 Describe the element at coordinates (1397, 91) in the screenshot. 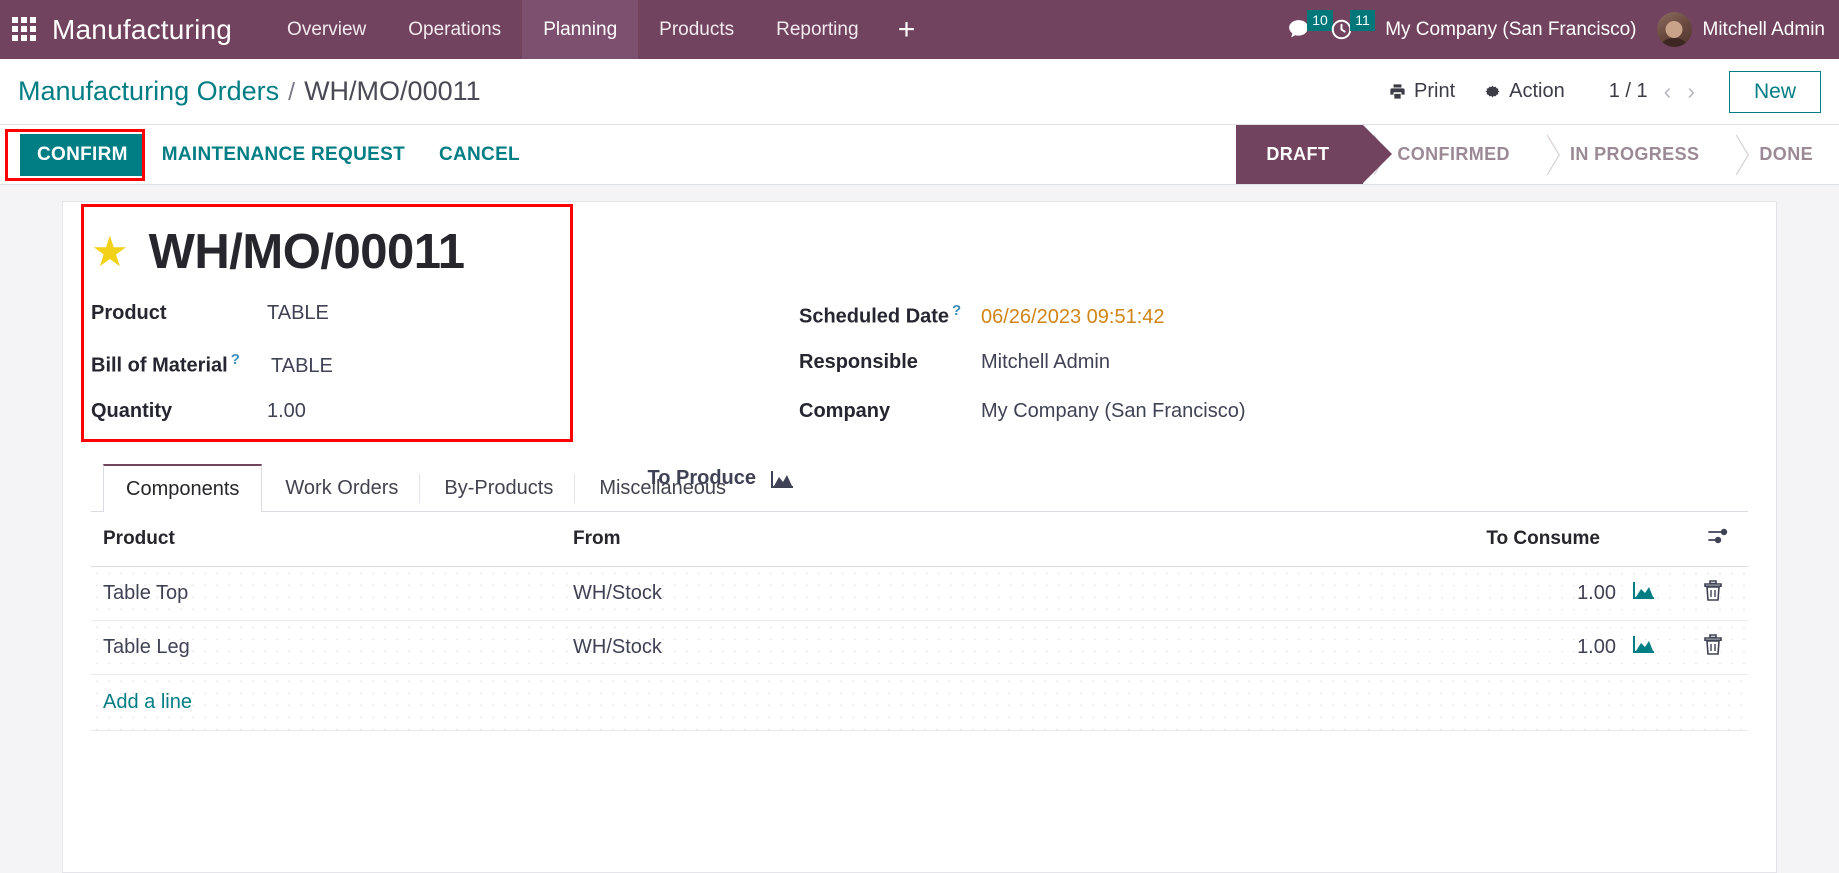

I see `printer-icon` at that location.